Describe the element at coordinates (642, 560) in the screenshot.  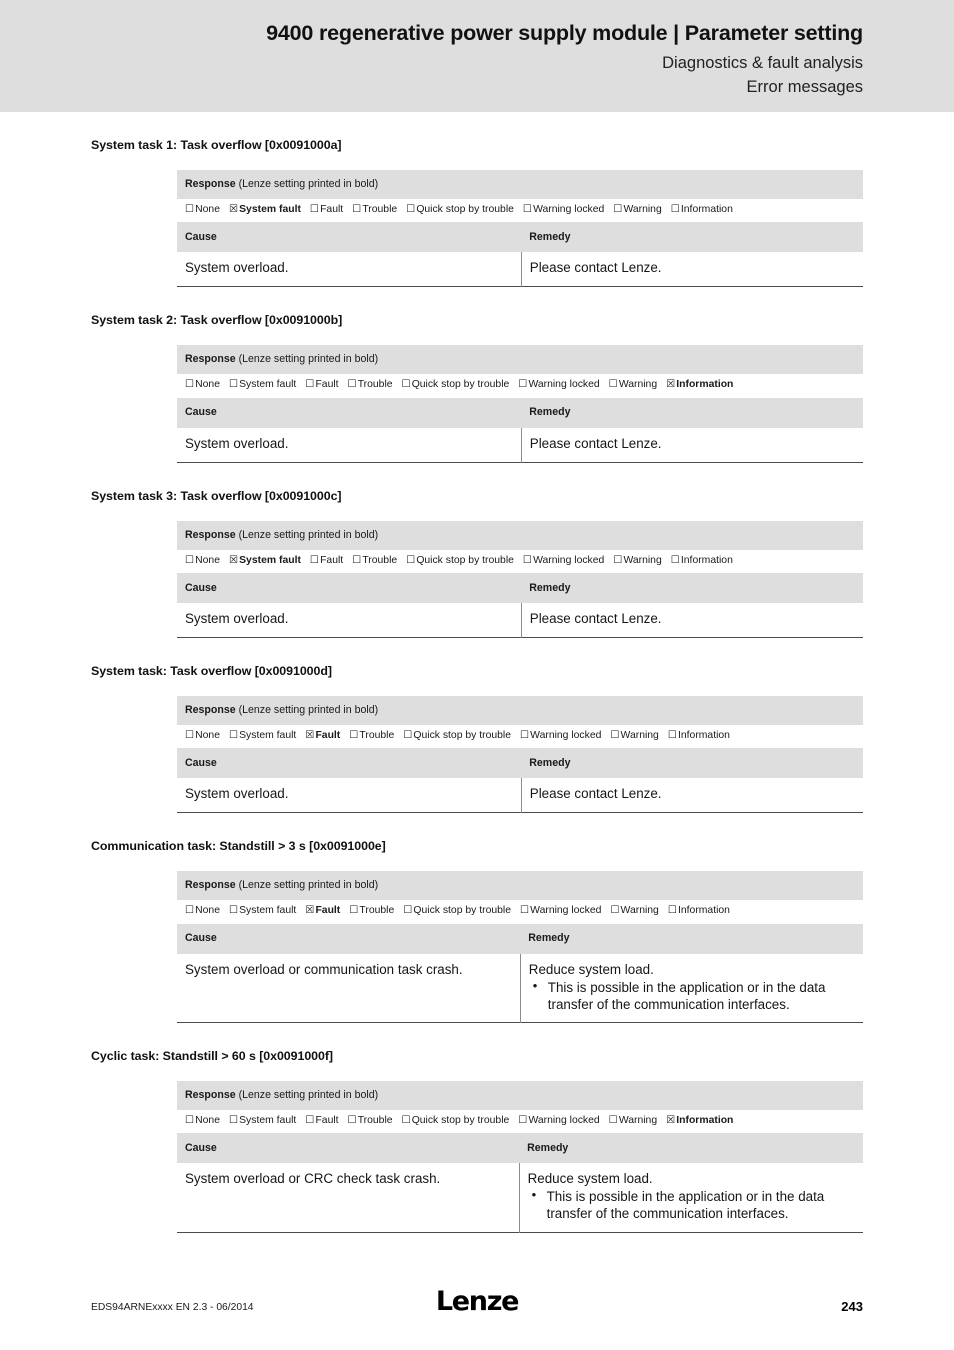
I see `response-option-label: Warning` at that location.